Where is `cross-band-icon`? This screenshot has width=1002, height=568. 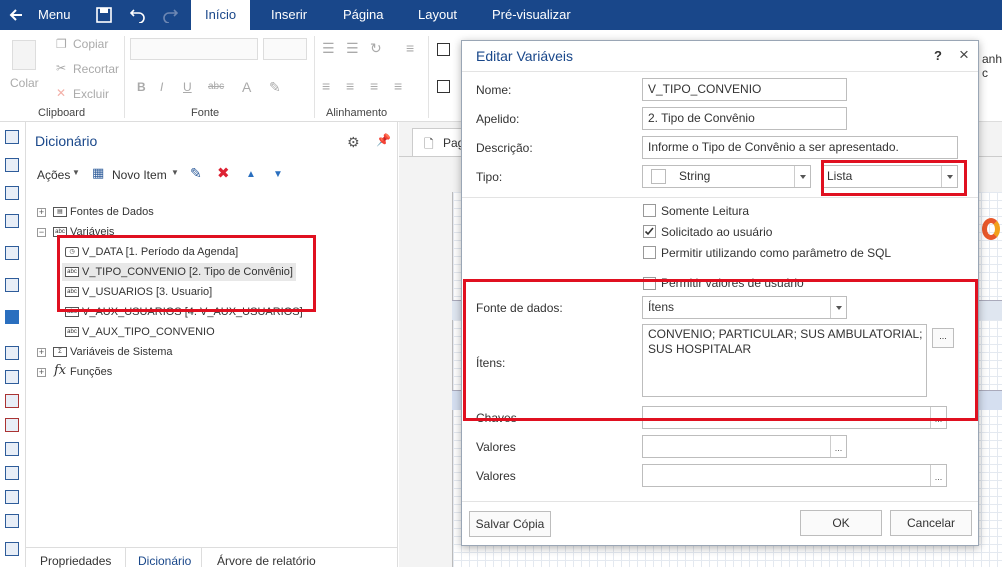
cross-band-icon is located at coordinates (12, 193).